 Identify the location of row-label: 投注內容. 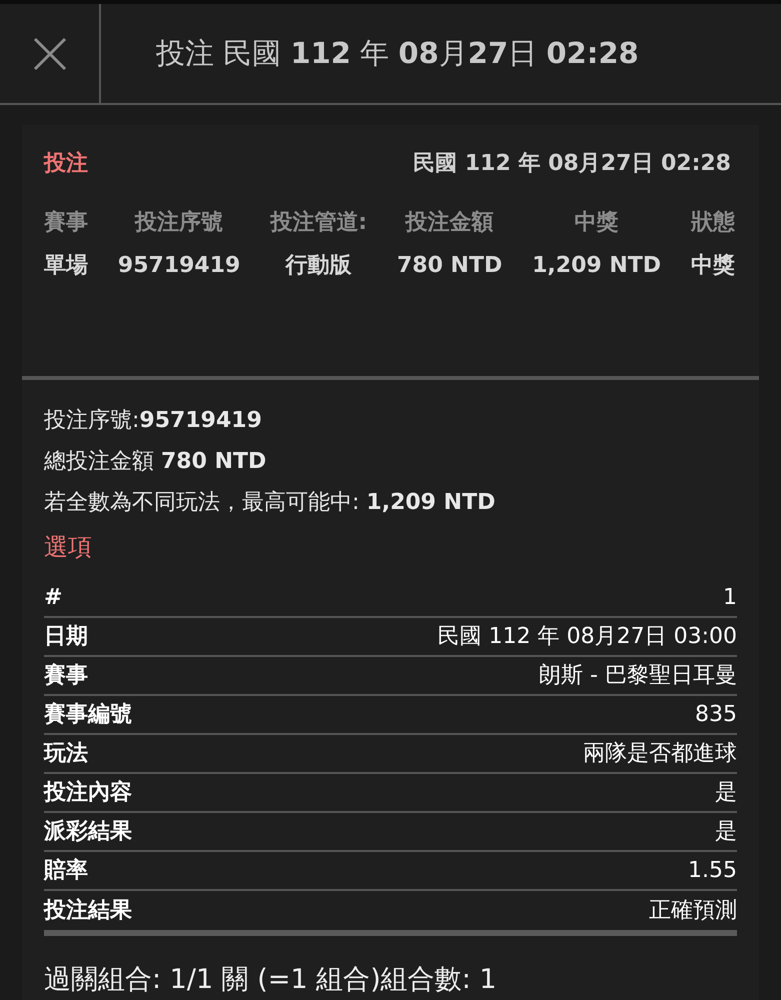
(88, 792).